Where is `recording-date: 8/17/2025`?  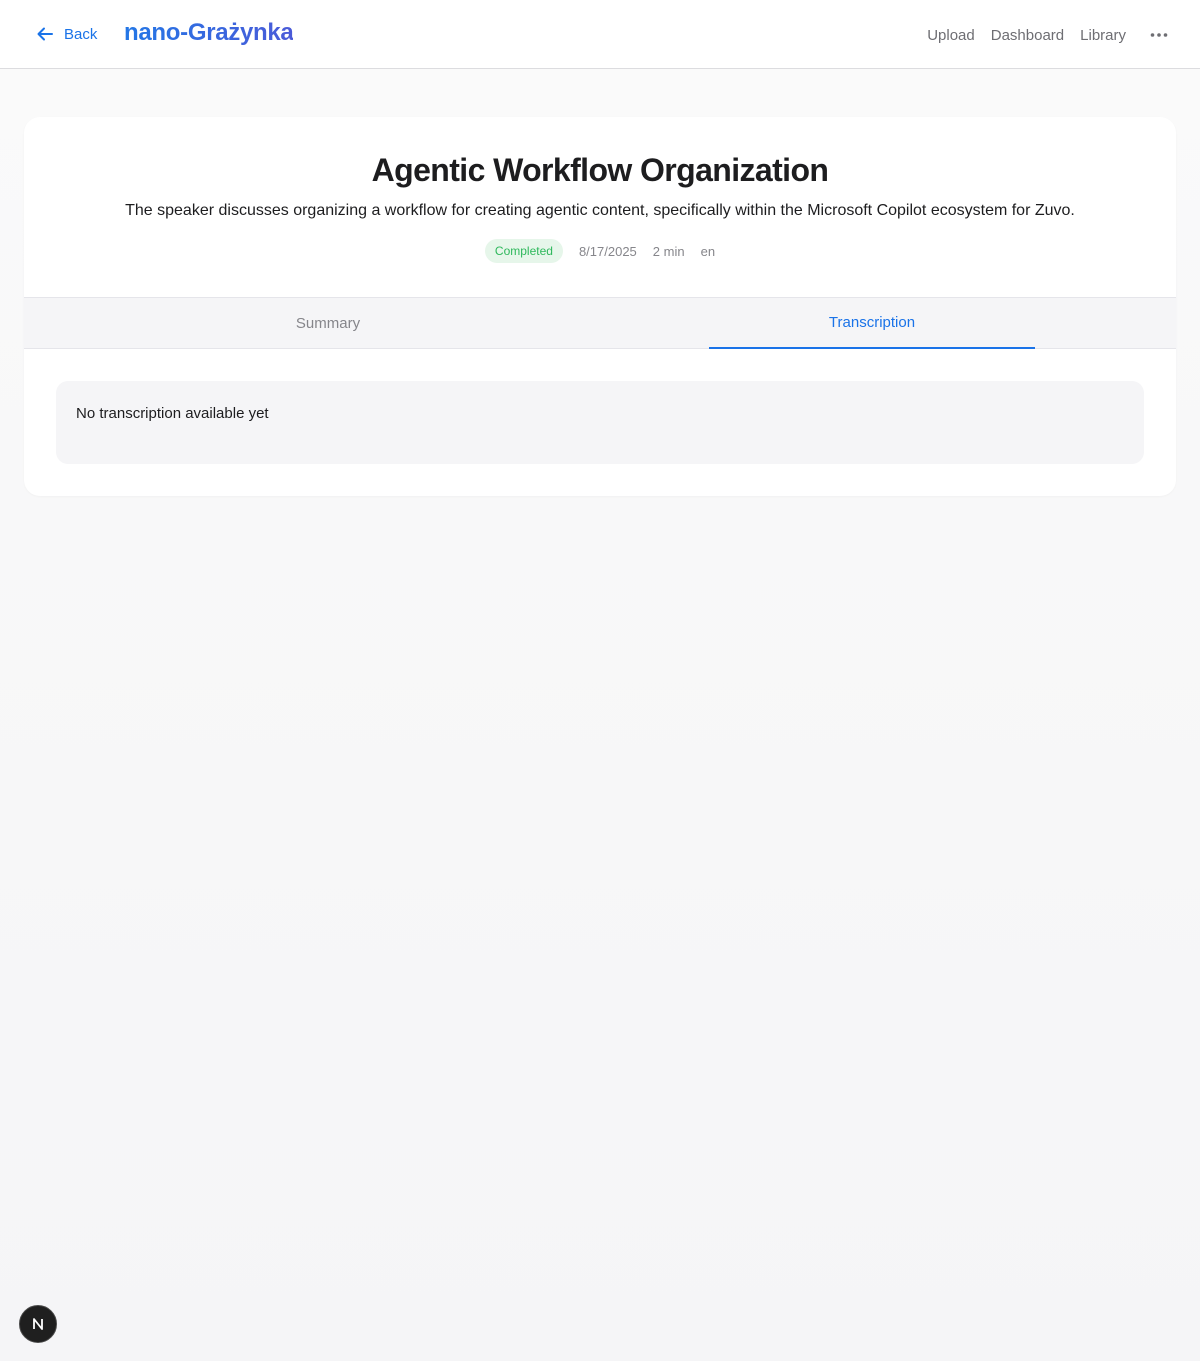 recording-date: 8/17/2025 is located at coordinates (607, 251).